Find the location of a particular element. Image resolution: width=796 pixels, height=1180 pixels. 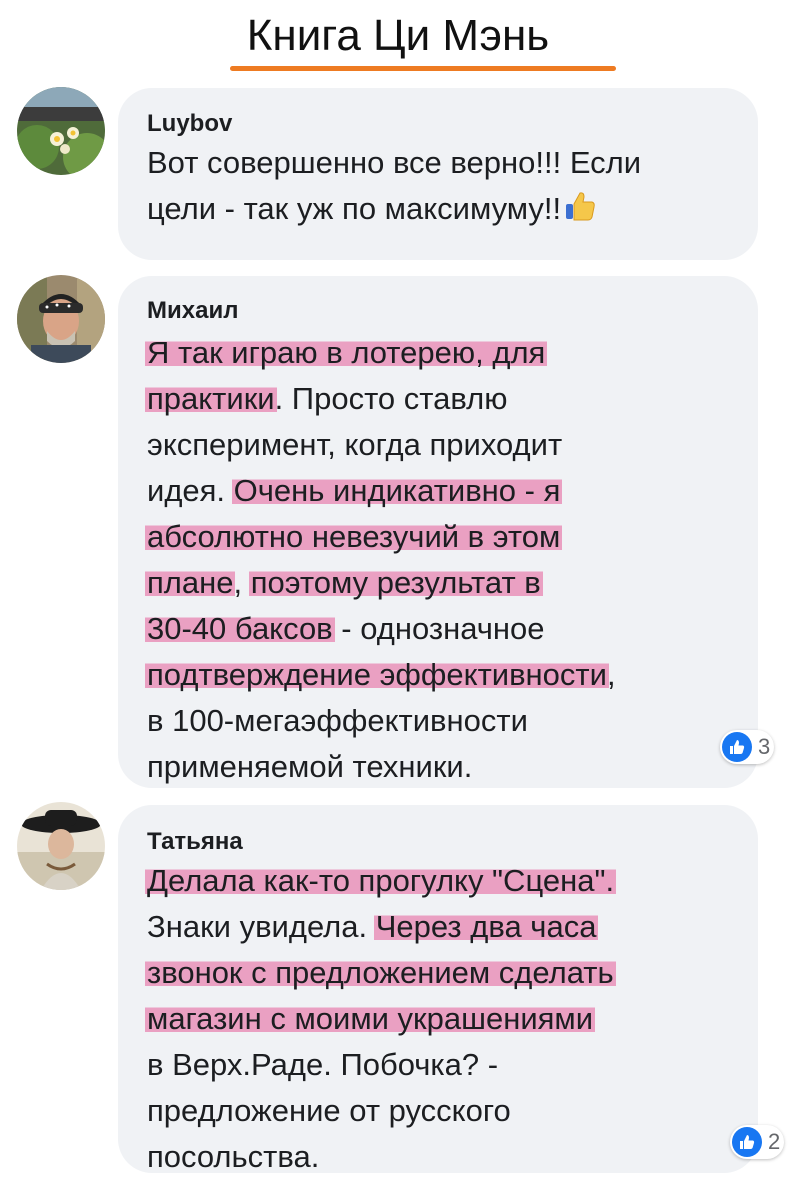

text-segment: в 100-мегаэффективности is located at coordinates (337, 720).